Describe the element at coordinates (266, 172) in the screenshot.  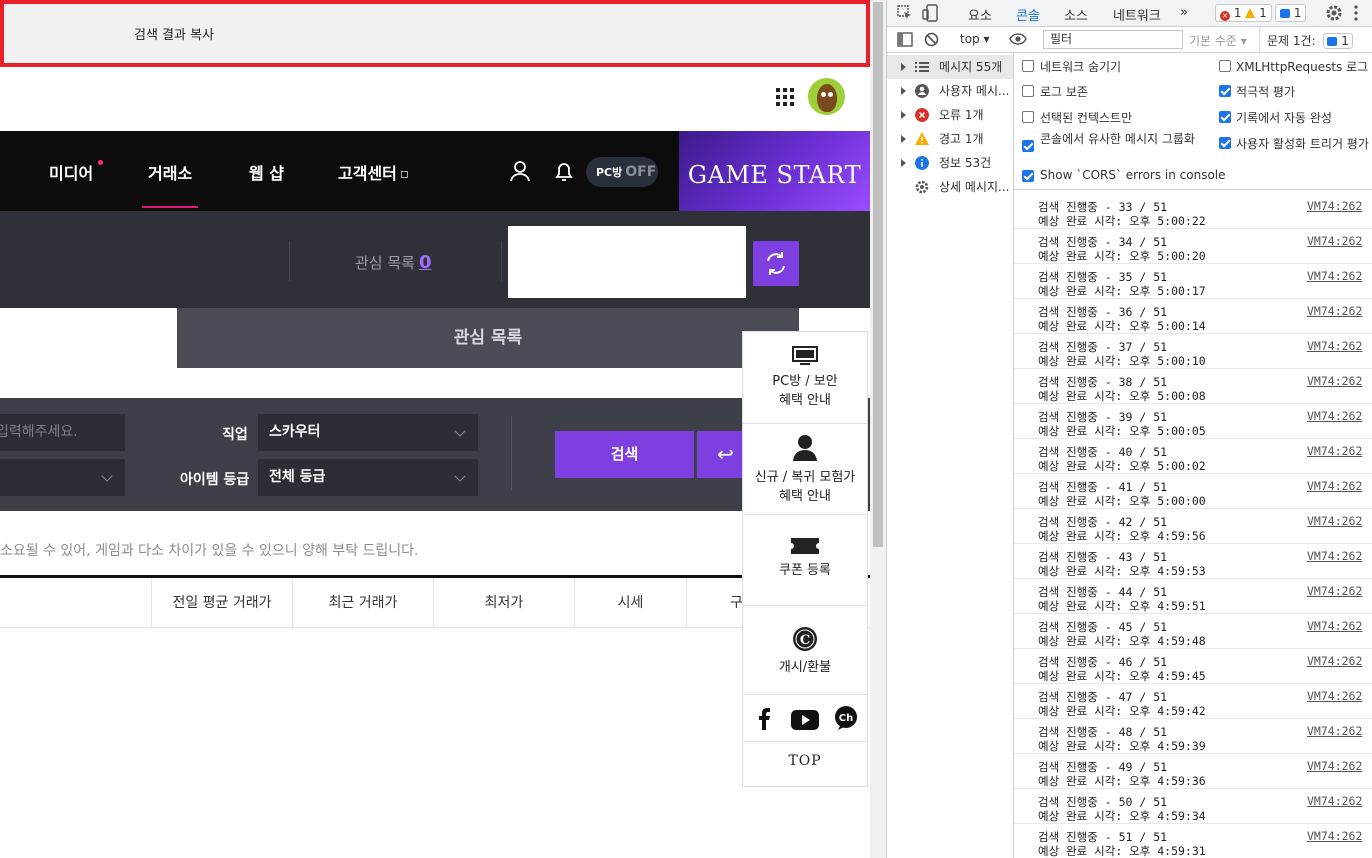
I see `nav-webshop: 웹 샵` at that location.